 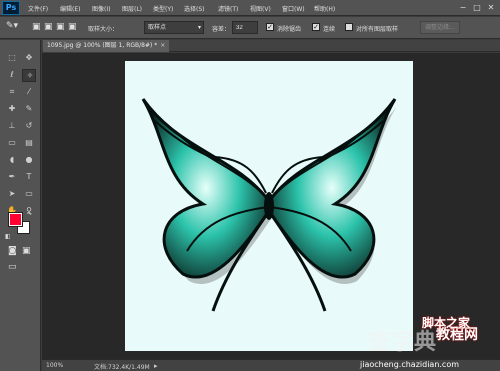 I want to click on tool-history-brush: ↺, so click(x=29, y=126).